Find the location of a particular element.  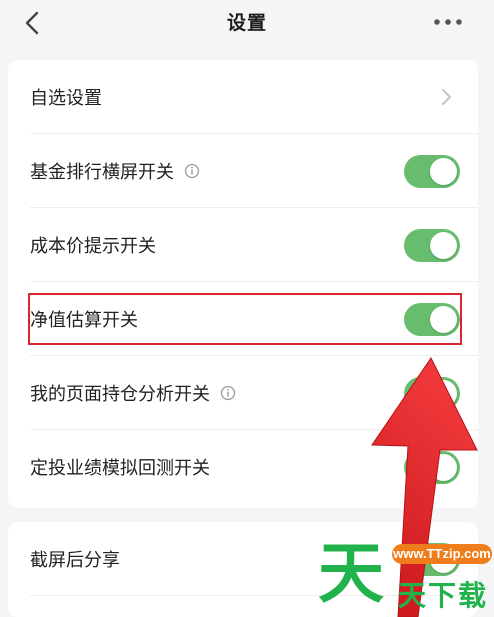

setting-label: 自选设置 is located at coordinates (66, 98).